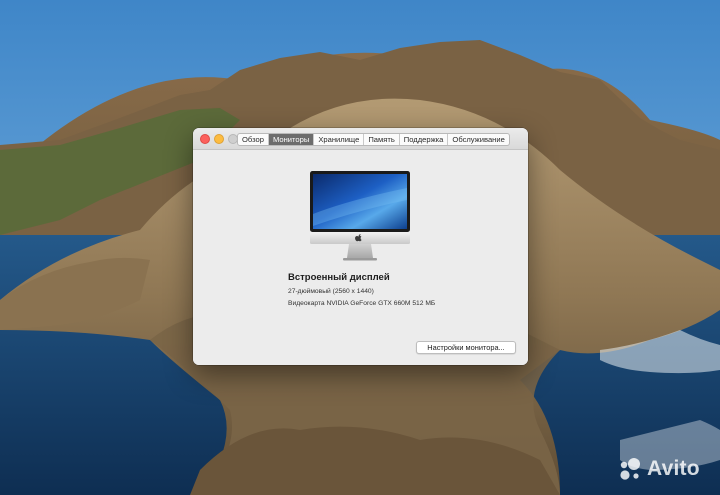 The image size is (720, 495). Describe the element at coordinates (339, 139) in the screenshot. I see `tab-storage: Хранилище` at that location.